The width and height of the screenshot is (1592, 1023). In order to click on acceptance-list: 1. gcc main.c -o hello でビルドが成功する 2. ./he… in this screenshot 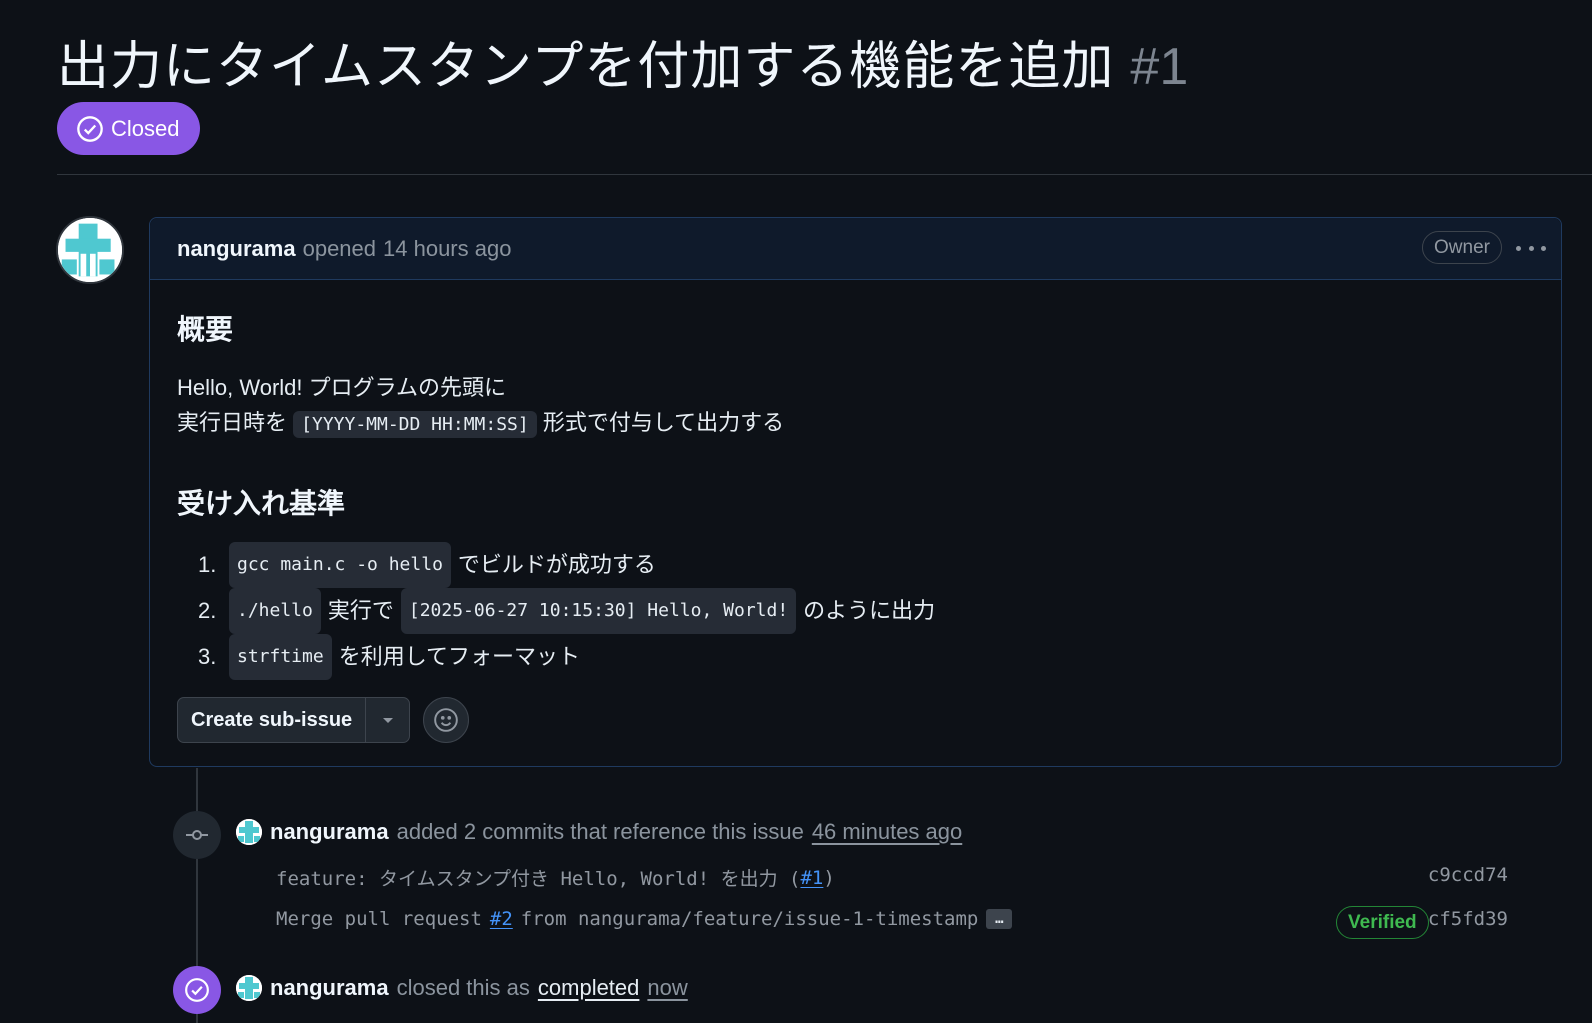, I will do `click(855, 611)`.